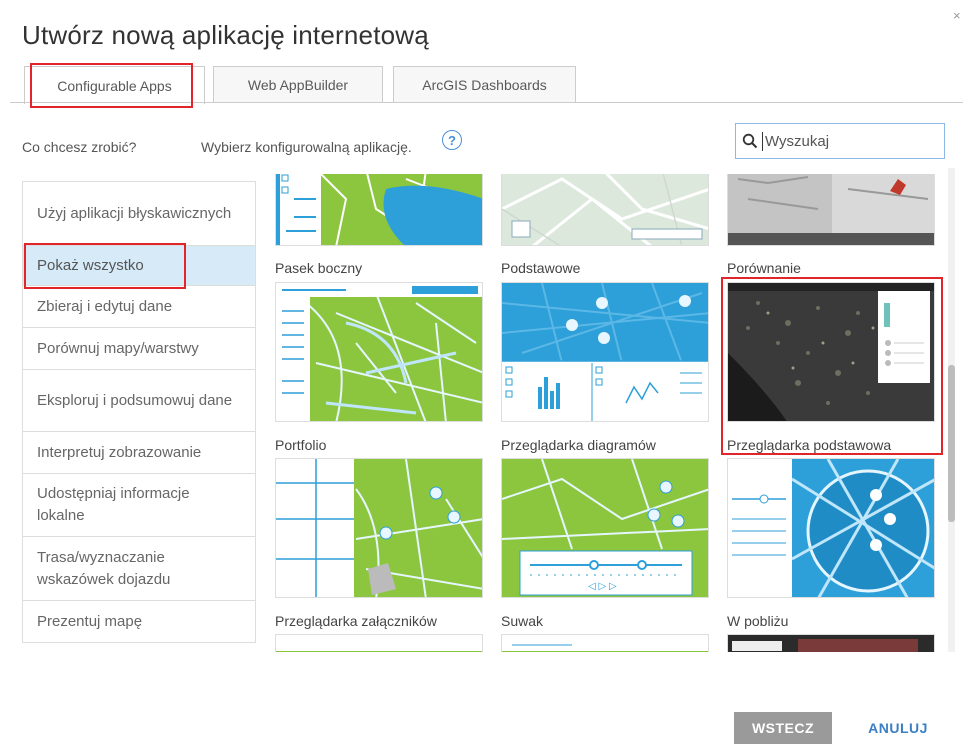 This screenshot has height=744, width=963. I want to click on sidebar-item-imagery: Interpretuj zobrazowanie, so click(139, 453).